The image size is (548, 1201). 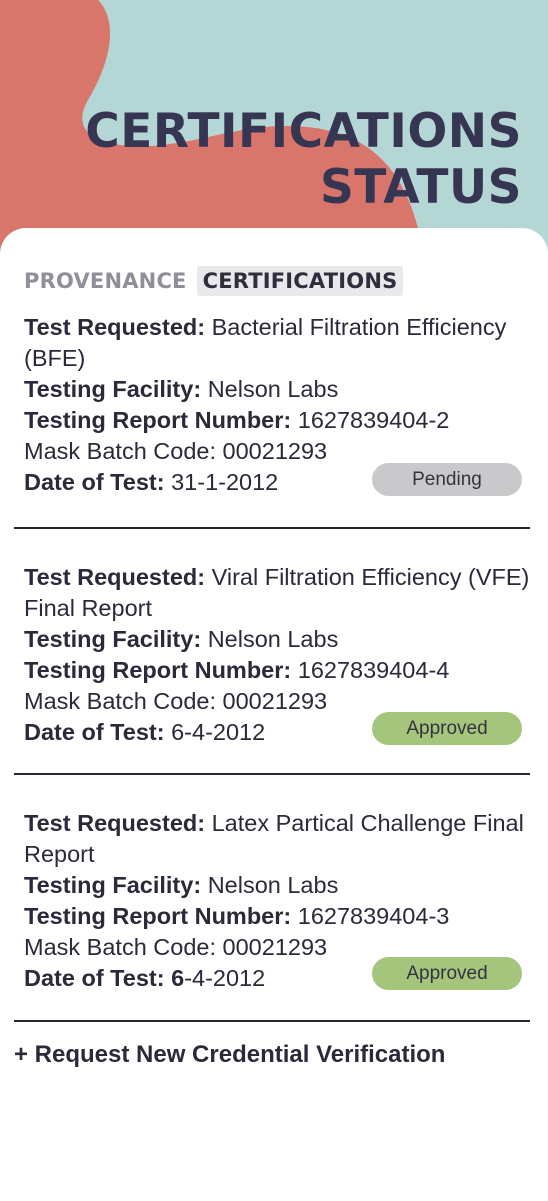 What do you see at coordinates (225, 482) in the screenshot?
I see `date-of-test-value: 31-1-2012` at bounding box center [225, 482].